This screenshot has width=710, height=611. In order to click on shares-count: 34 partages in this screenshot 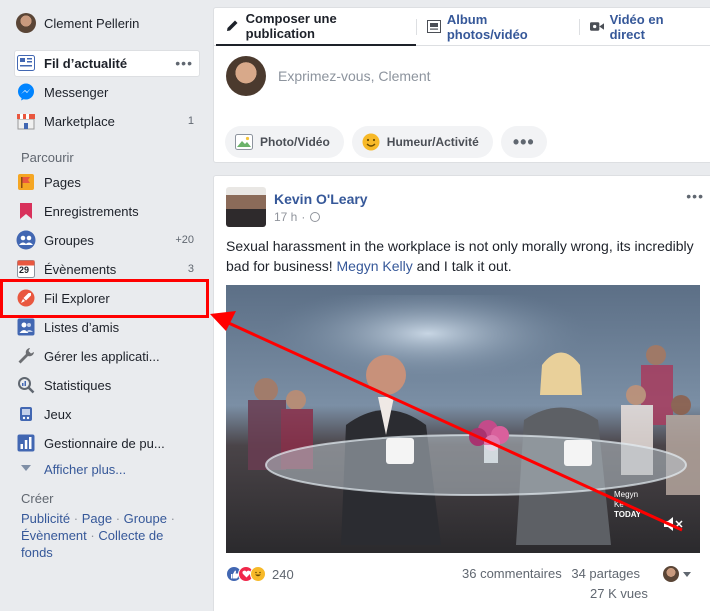, I will do `click(605, 573)`.